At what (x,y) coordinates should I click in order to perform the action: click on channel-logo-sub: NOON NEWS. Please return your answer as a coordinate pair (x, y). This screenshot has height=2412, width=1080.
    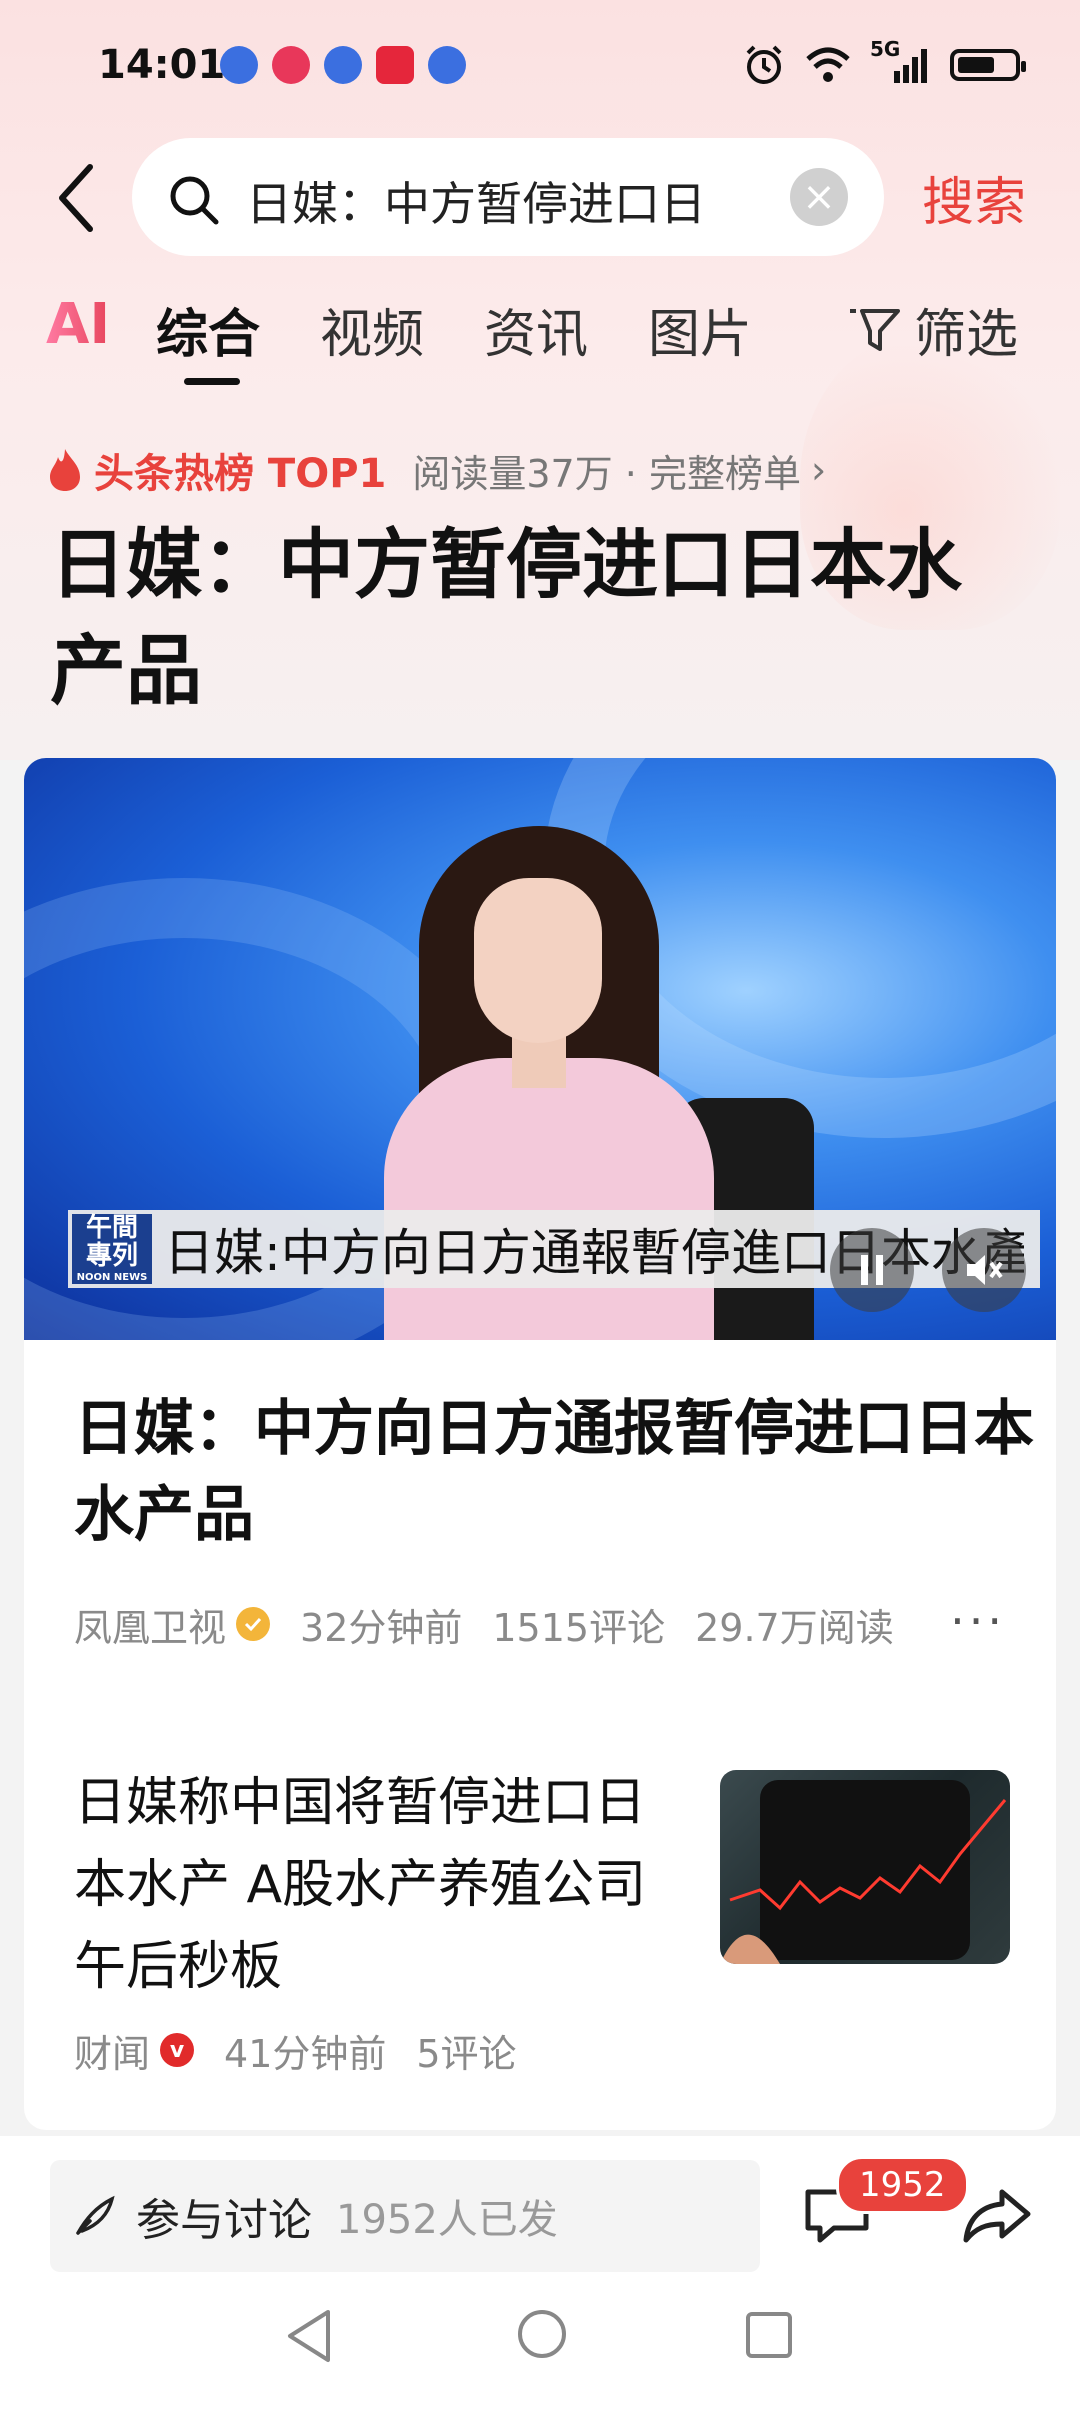
    Looking at the image, I should click on (112, 1277).